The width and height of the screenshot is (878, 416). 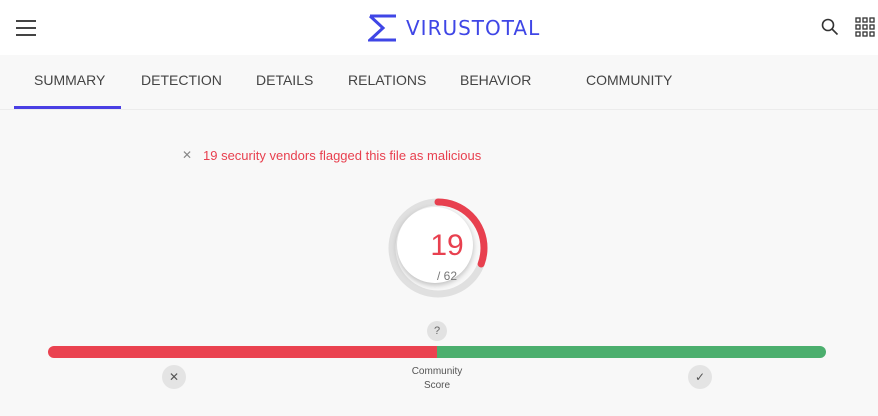 I want to click on check-icon: ✓, so click(x=700, y=377).